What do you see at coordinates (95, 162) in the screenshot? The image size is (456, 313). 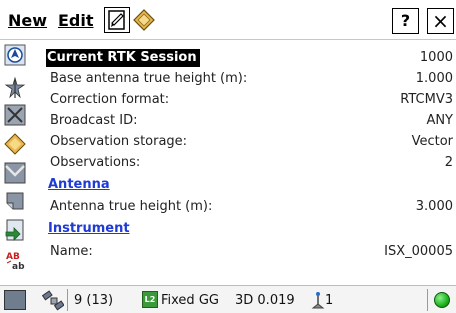 I see `row-label: Observations:` at bounding box center [95, 162].